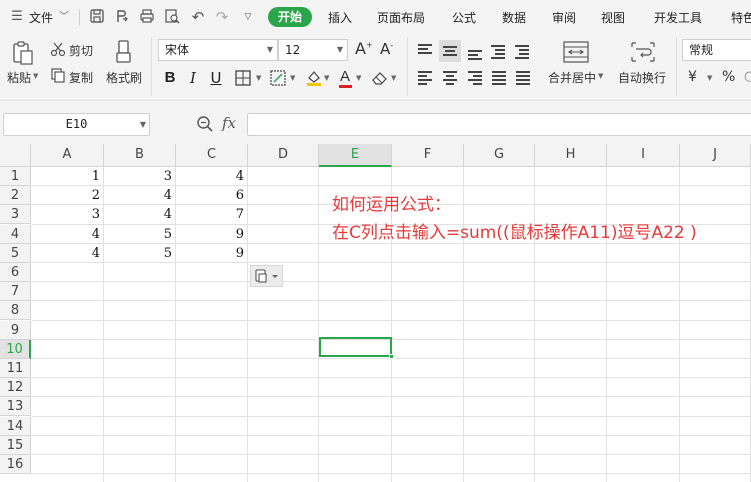 This screenshot has width=751, height=482. I want to click on cell-b1: 3, so click(140, 176).